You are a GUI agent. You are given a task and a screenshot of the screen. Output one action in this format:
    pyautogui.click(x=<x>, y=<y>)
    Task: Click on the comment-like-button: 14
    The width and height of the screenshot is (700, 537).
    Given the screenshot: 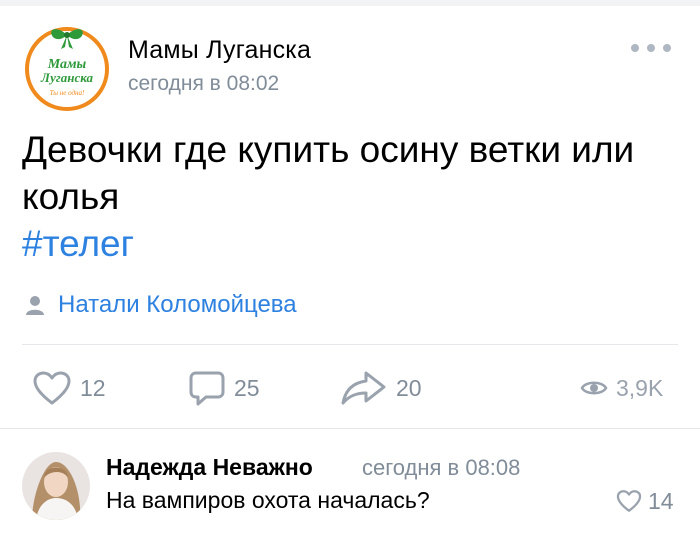 What is the action you would take?
    pyautogui.click(x=645, y=501)
    